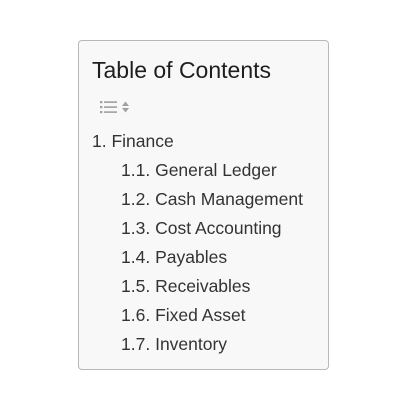 The width and height of the screenshot is (400, 400). Describe the element at coordinates (136, 228) in the screenshot. I see `toc-item-number: 1.3.` at that location.